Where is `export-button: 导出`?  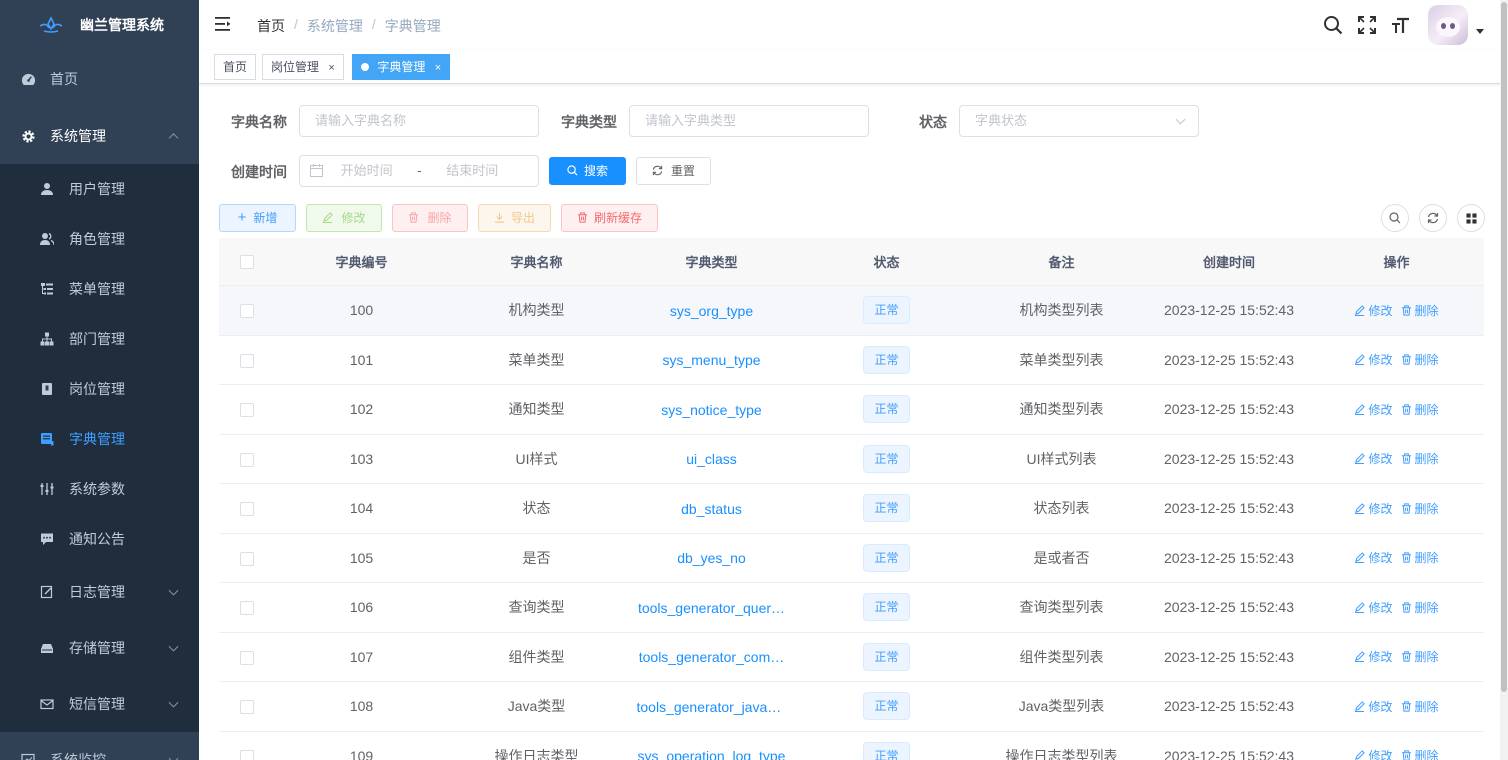 export-button: 导出 is located at coordinates (514, 218).